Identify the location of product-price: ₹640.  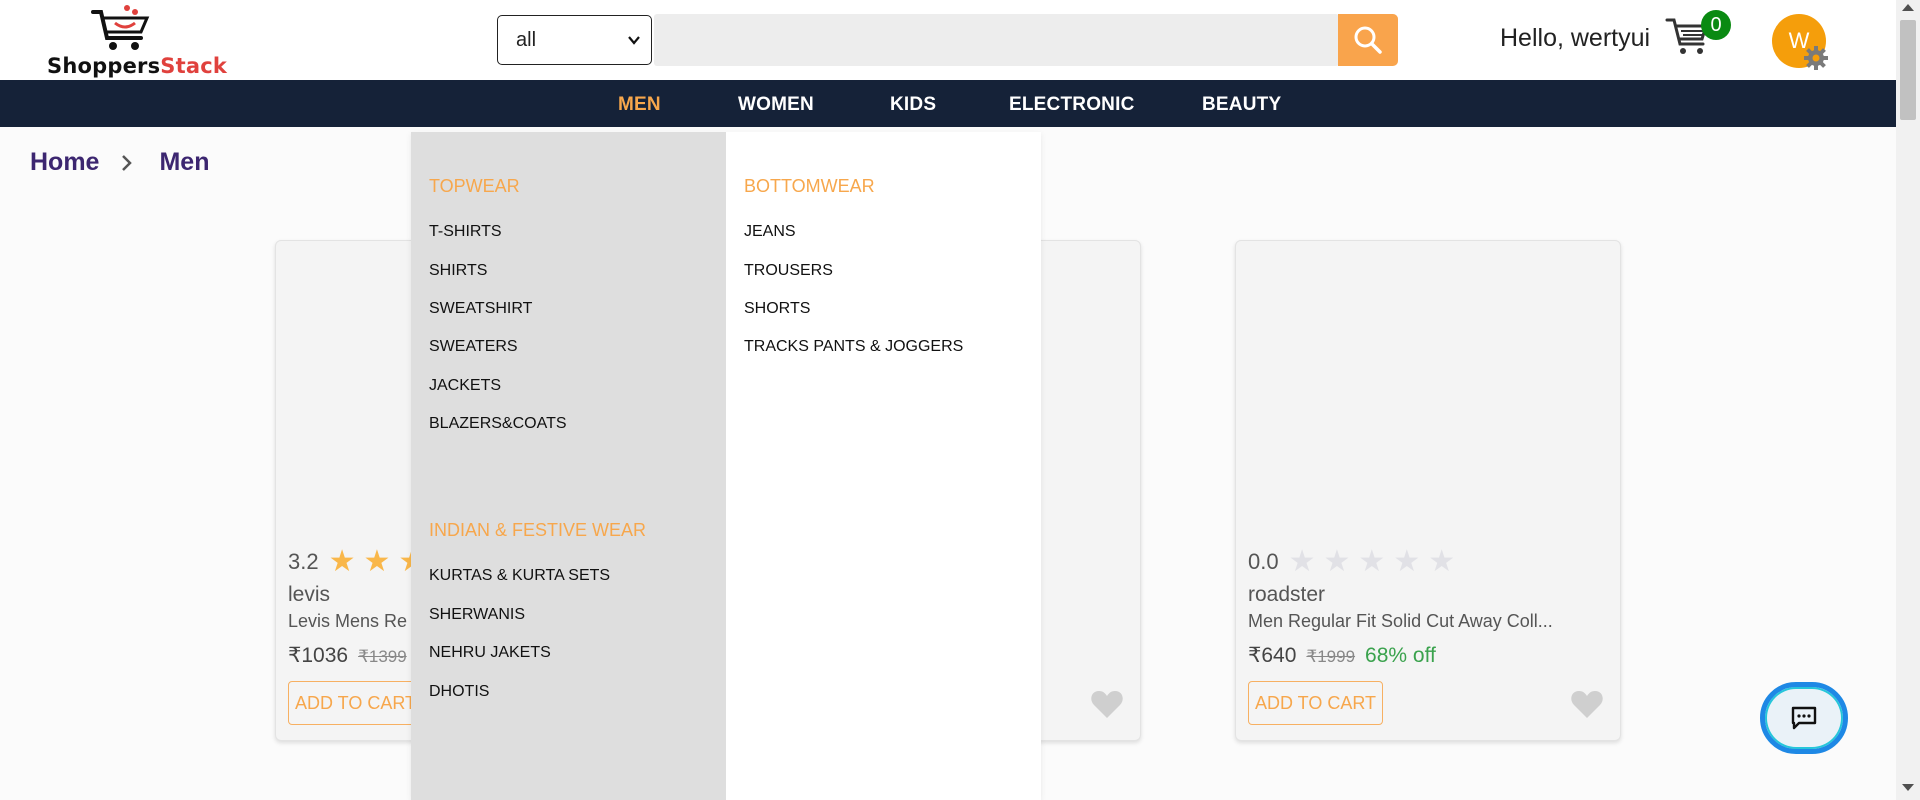
(1272, 655).